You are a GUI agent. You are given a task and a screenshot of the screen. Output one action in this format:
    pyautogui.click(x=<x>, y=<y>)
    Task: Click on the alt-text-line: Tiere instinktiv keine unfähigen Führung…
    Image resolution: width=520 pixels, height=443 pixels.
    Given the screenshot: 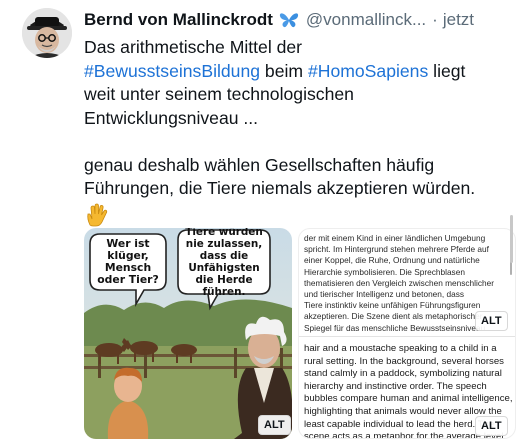 What is the action you would take?
    pyautogui.click(x=392, y=305)
    